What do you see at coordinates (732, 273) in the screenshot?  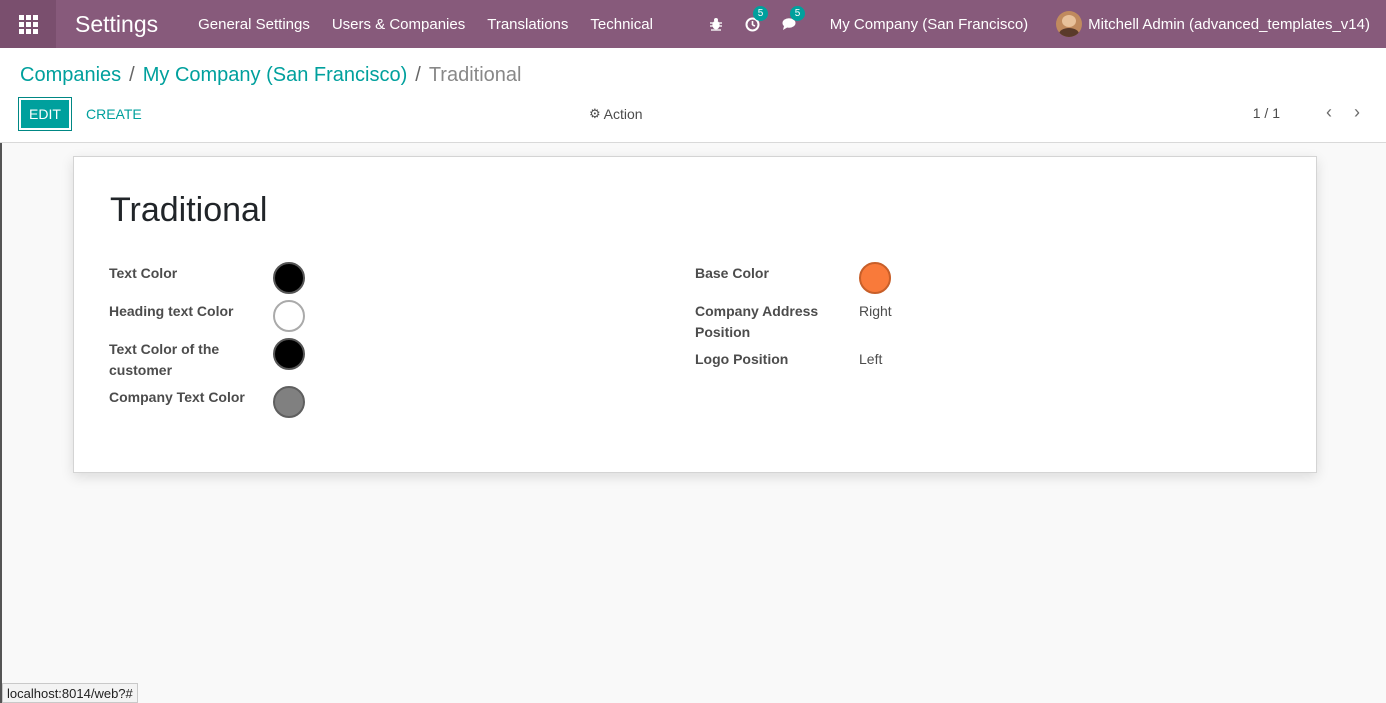 I see `base-color-label: Base Color` at bounding box center [732, 273].